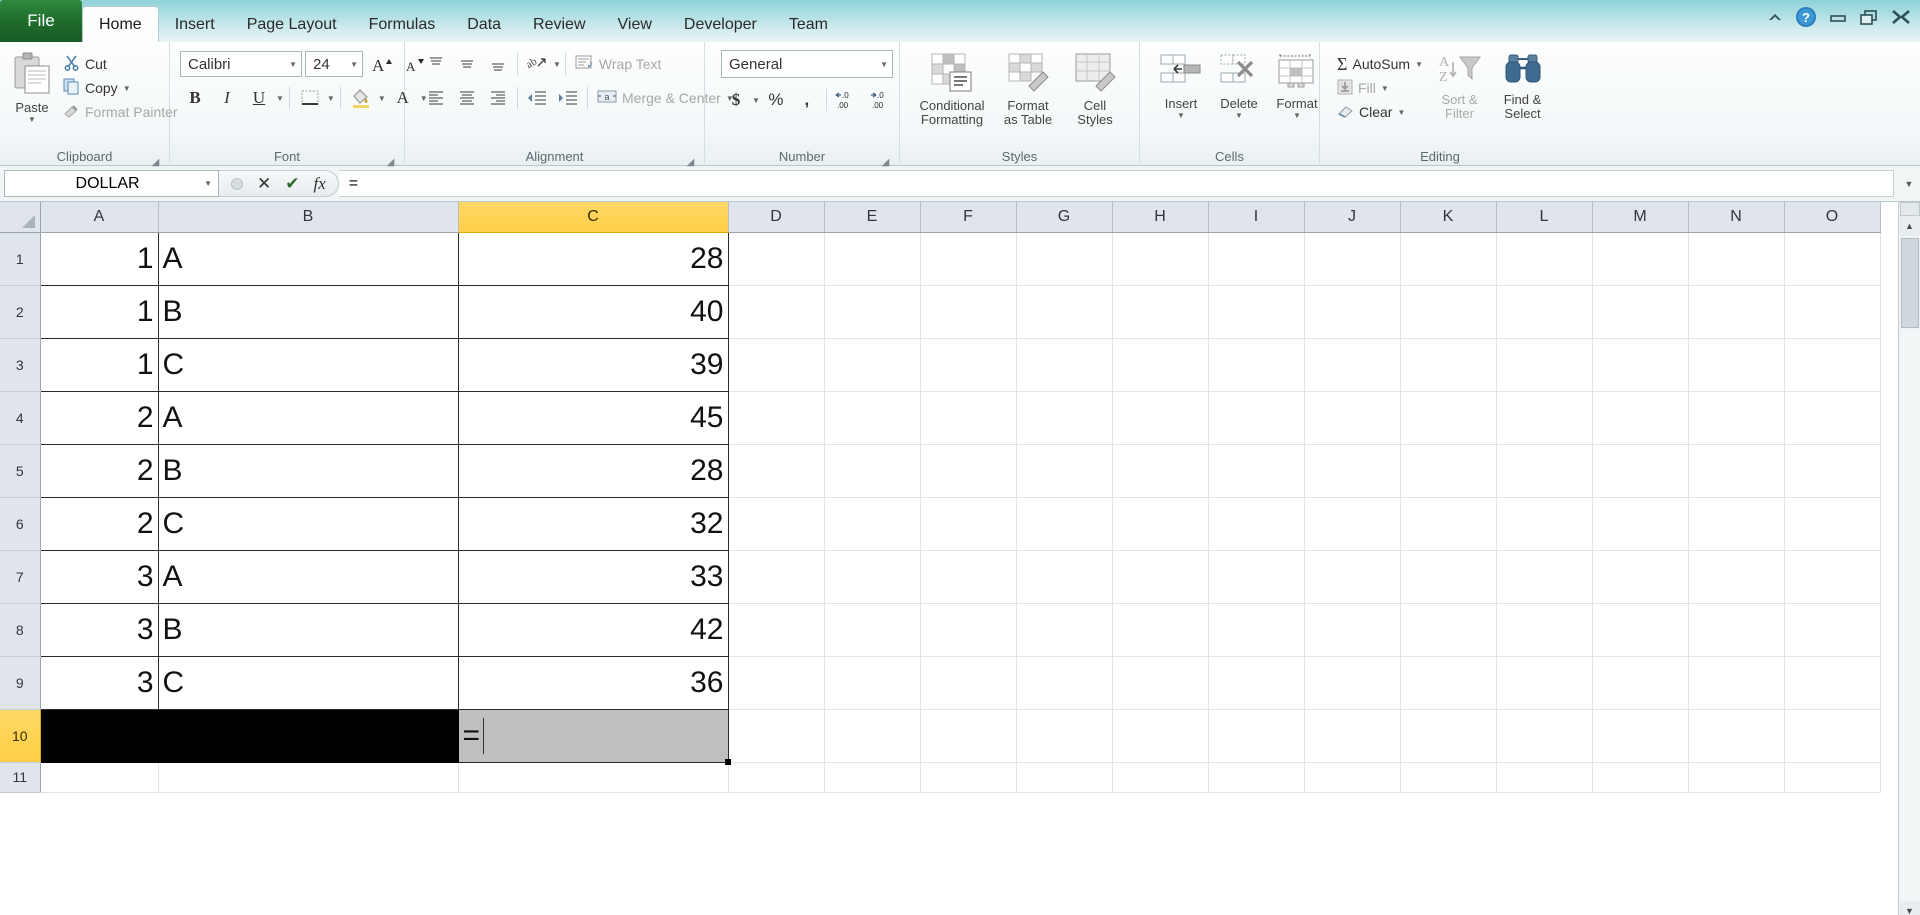 Image resolution: width=1920 pixels, height=915 pixels. What do you see at coordinates (776, 471) in the screenshot?
I see `cell-D5` at bounding box center [776, 471].